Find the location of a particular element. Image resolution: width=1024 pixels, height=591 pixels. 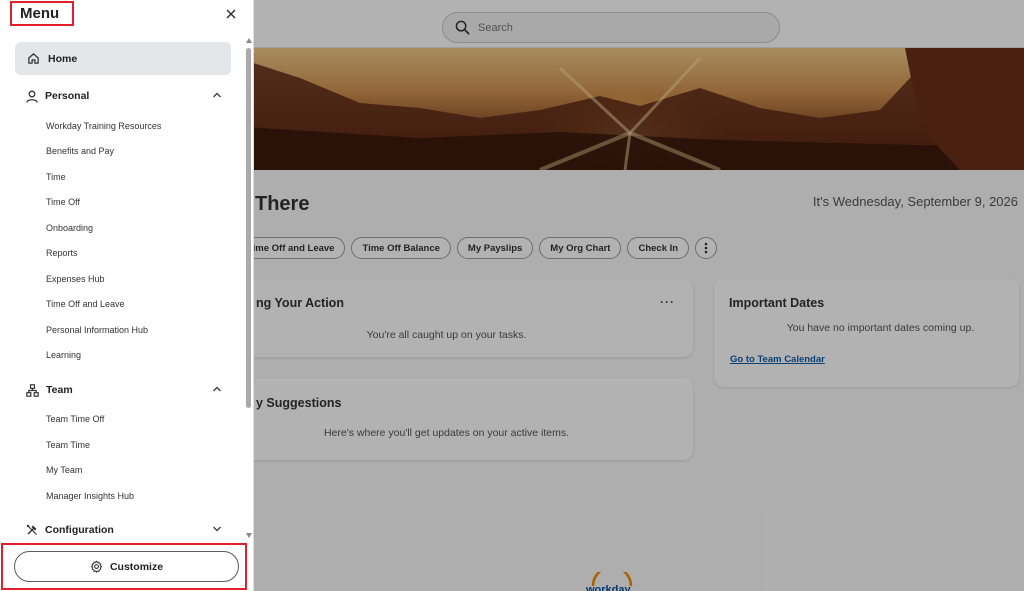

menu-subitem-expenses-hub: Expenses Hub is located at coordinates (75, 279).